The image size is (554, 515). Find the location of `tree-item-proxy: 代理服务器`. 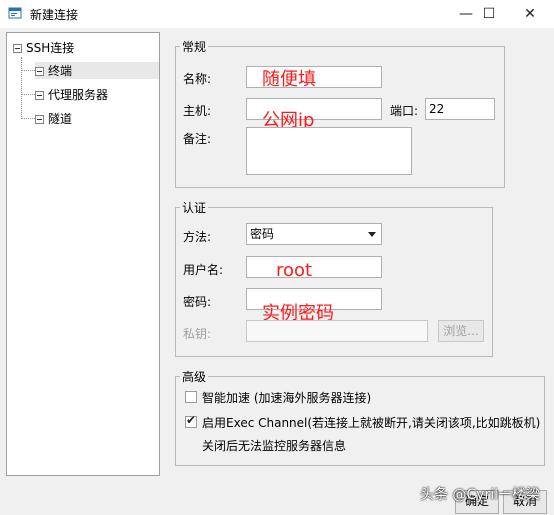

tree-item-proxy: 代理服务器 is located at coordinates (71, 94).